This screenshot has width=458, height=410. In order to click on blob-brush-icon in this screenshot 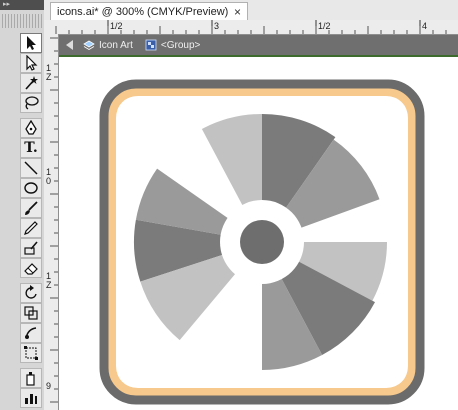, I will do `click(31, 248)`.